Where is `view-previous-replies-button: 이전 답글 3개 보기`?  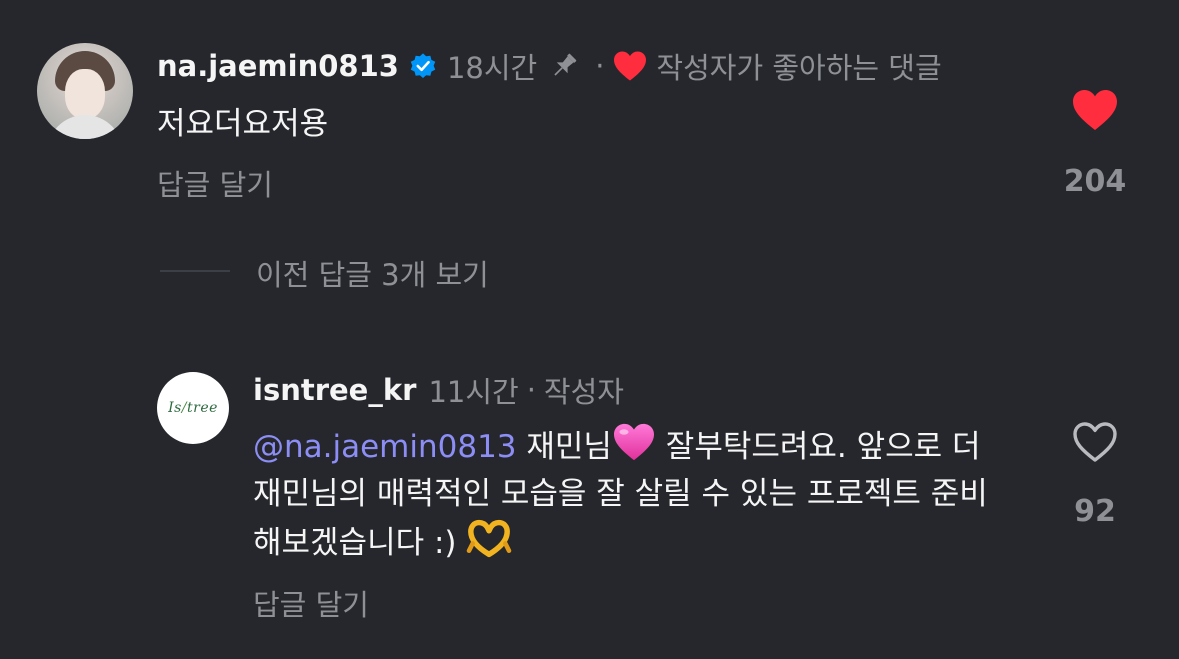
view-previous-replies-button: 이전 답글 3개 보기 is located at coordinates (372, 273).